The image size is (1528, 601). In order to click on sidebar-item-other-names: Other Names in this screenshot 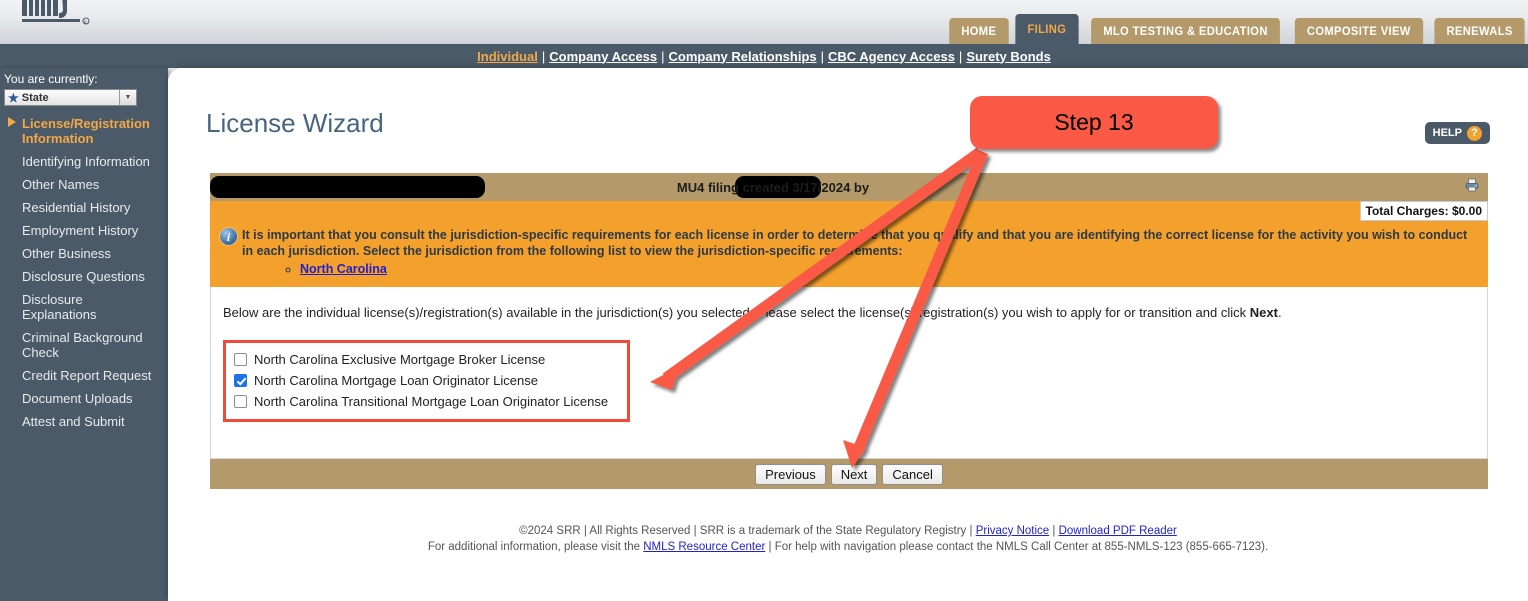, I will do `click(84, 184)`.